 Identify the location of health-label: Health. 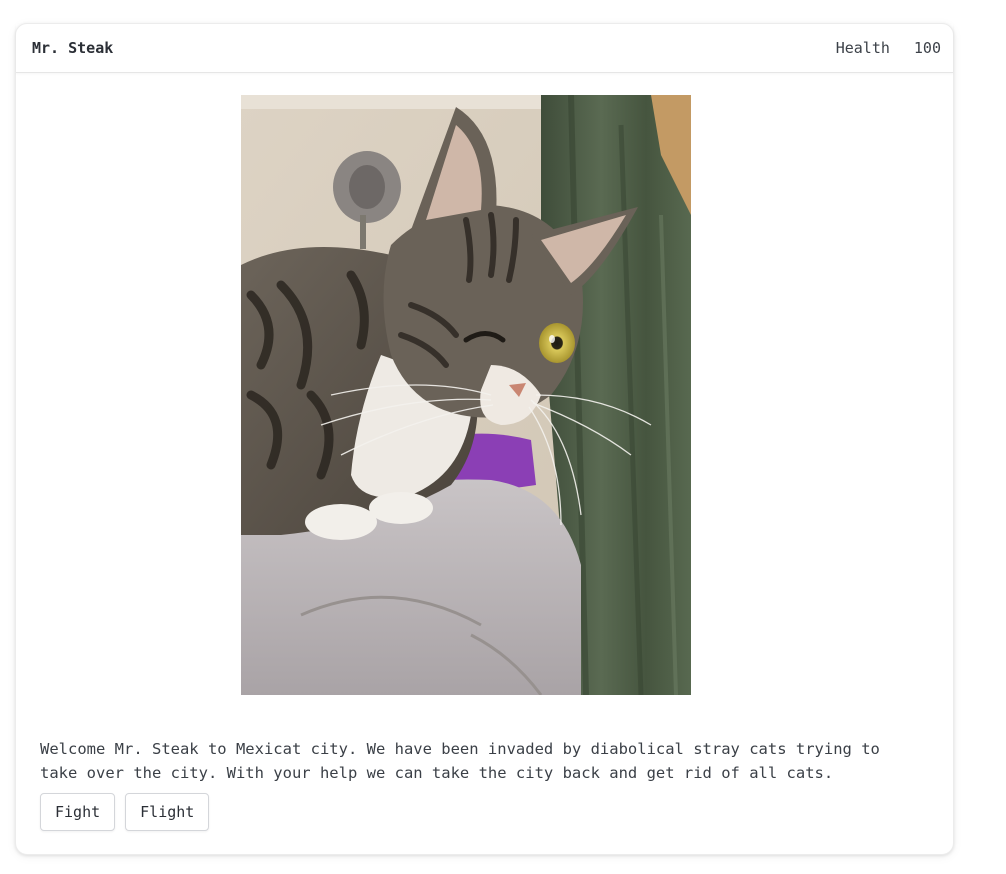
(862, 48).